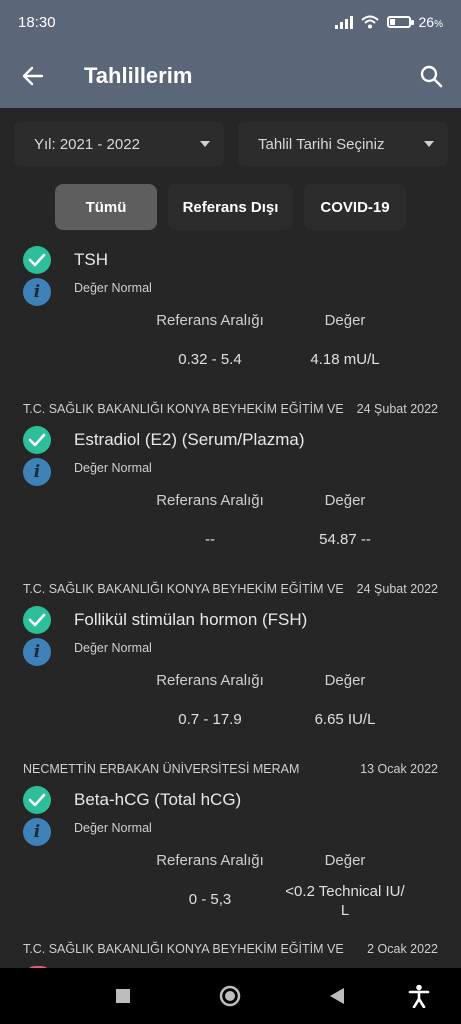 The image size is (461, 1024). Describe the element at coordinates (392, 22) in the screenshot. I see `battery-level` at that location.